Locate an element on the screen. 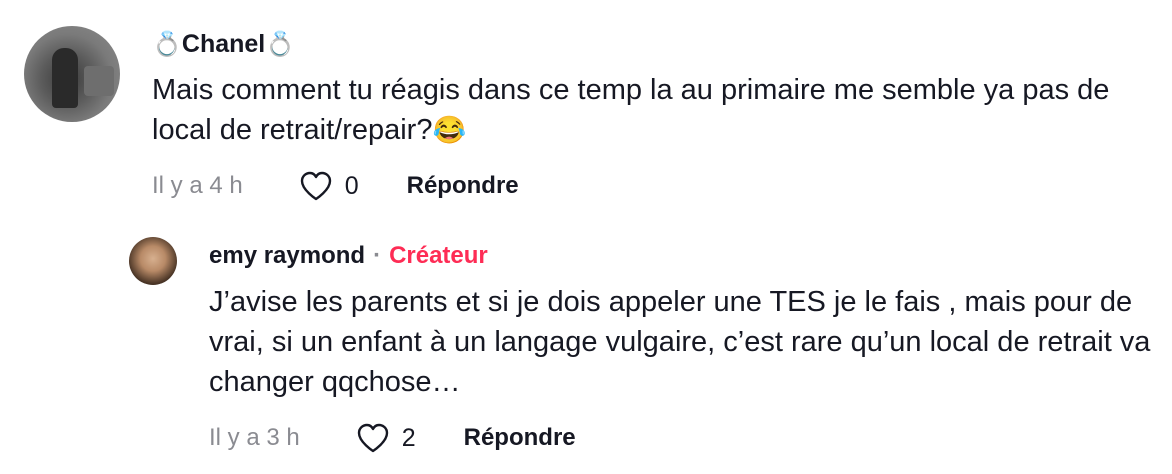 Image resolution: width=1172 pixels, height=474 pixels. reply-timestamp: Il y a 3 h is located at coordinates (254, 437).